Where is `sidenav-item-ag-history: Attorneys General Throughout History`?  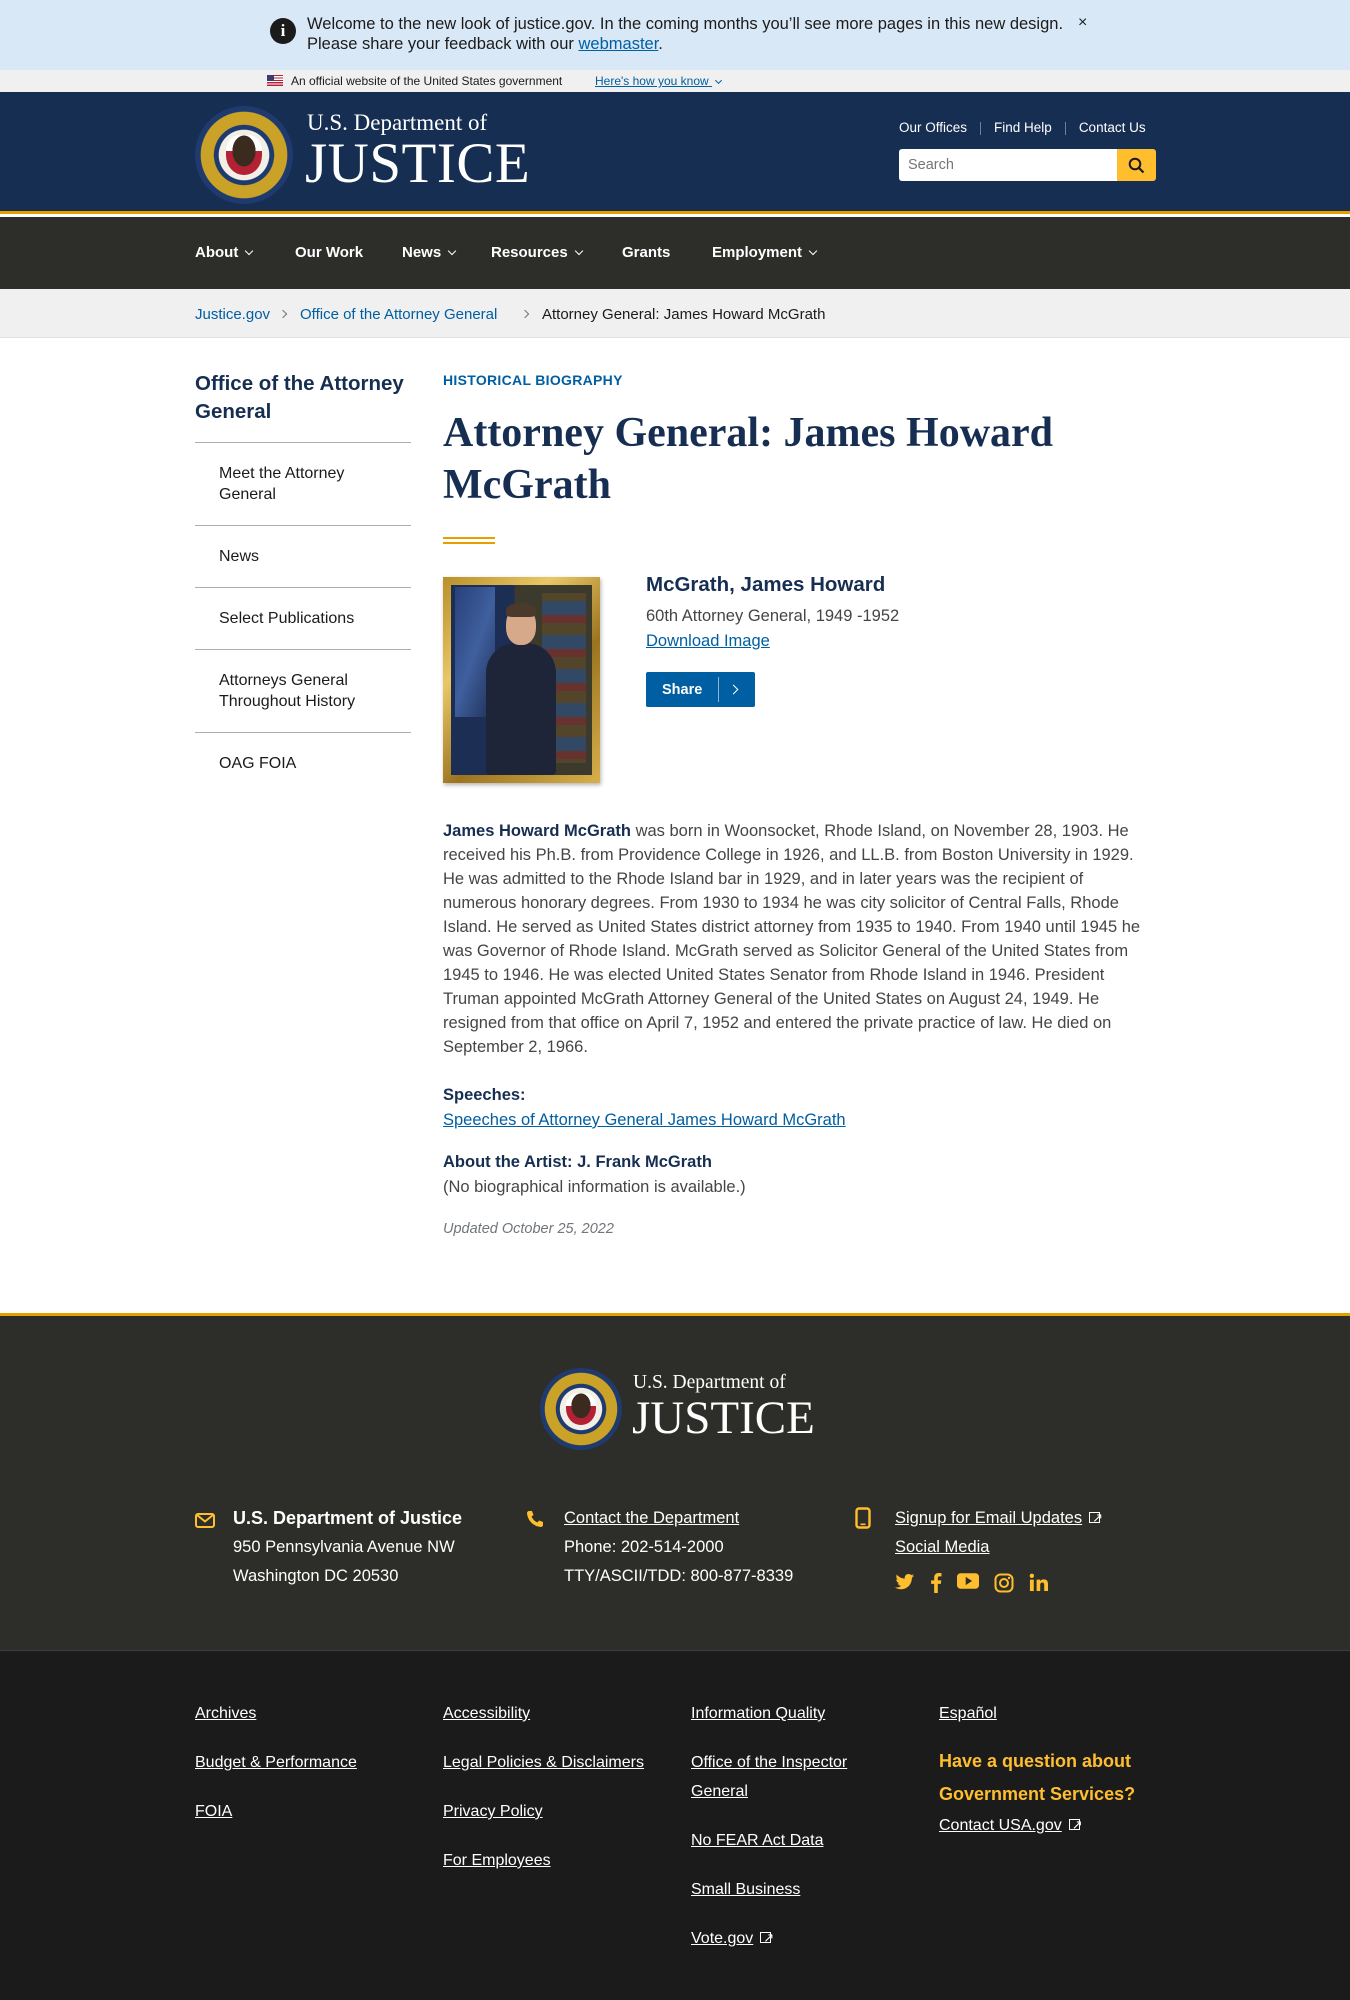
sidenav-item-ag-history: Attorneys General Throughout History is located at coordinates (303, 690).